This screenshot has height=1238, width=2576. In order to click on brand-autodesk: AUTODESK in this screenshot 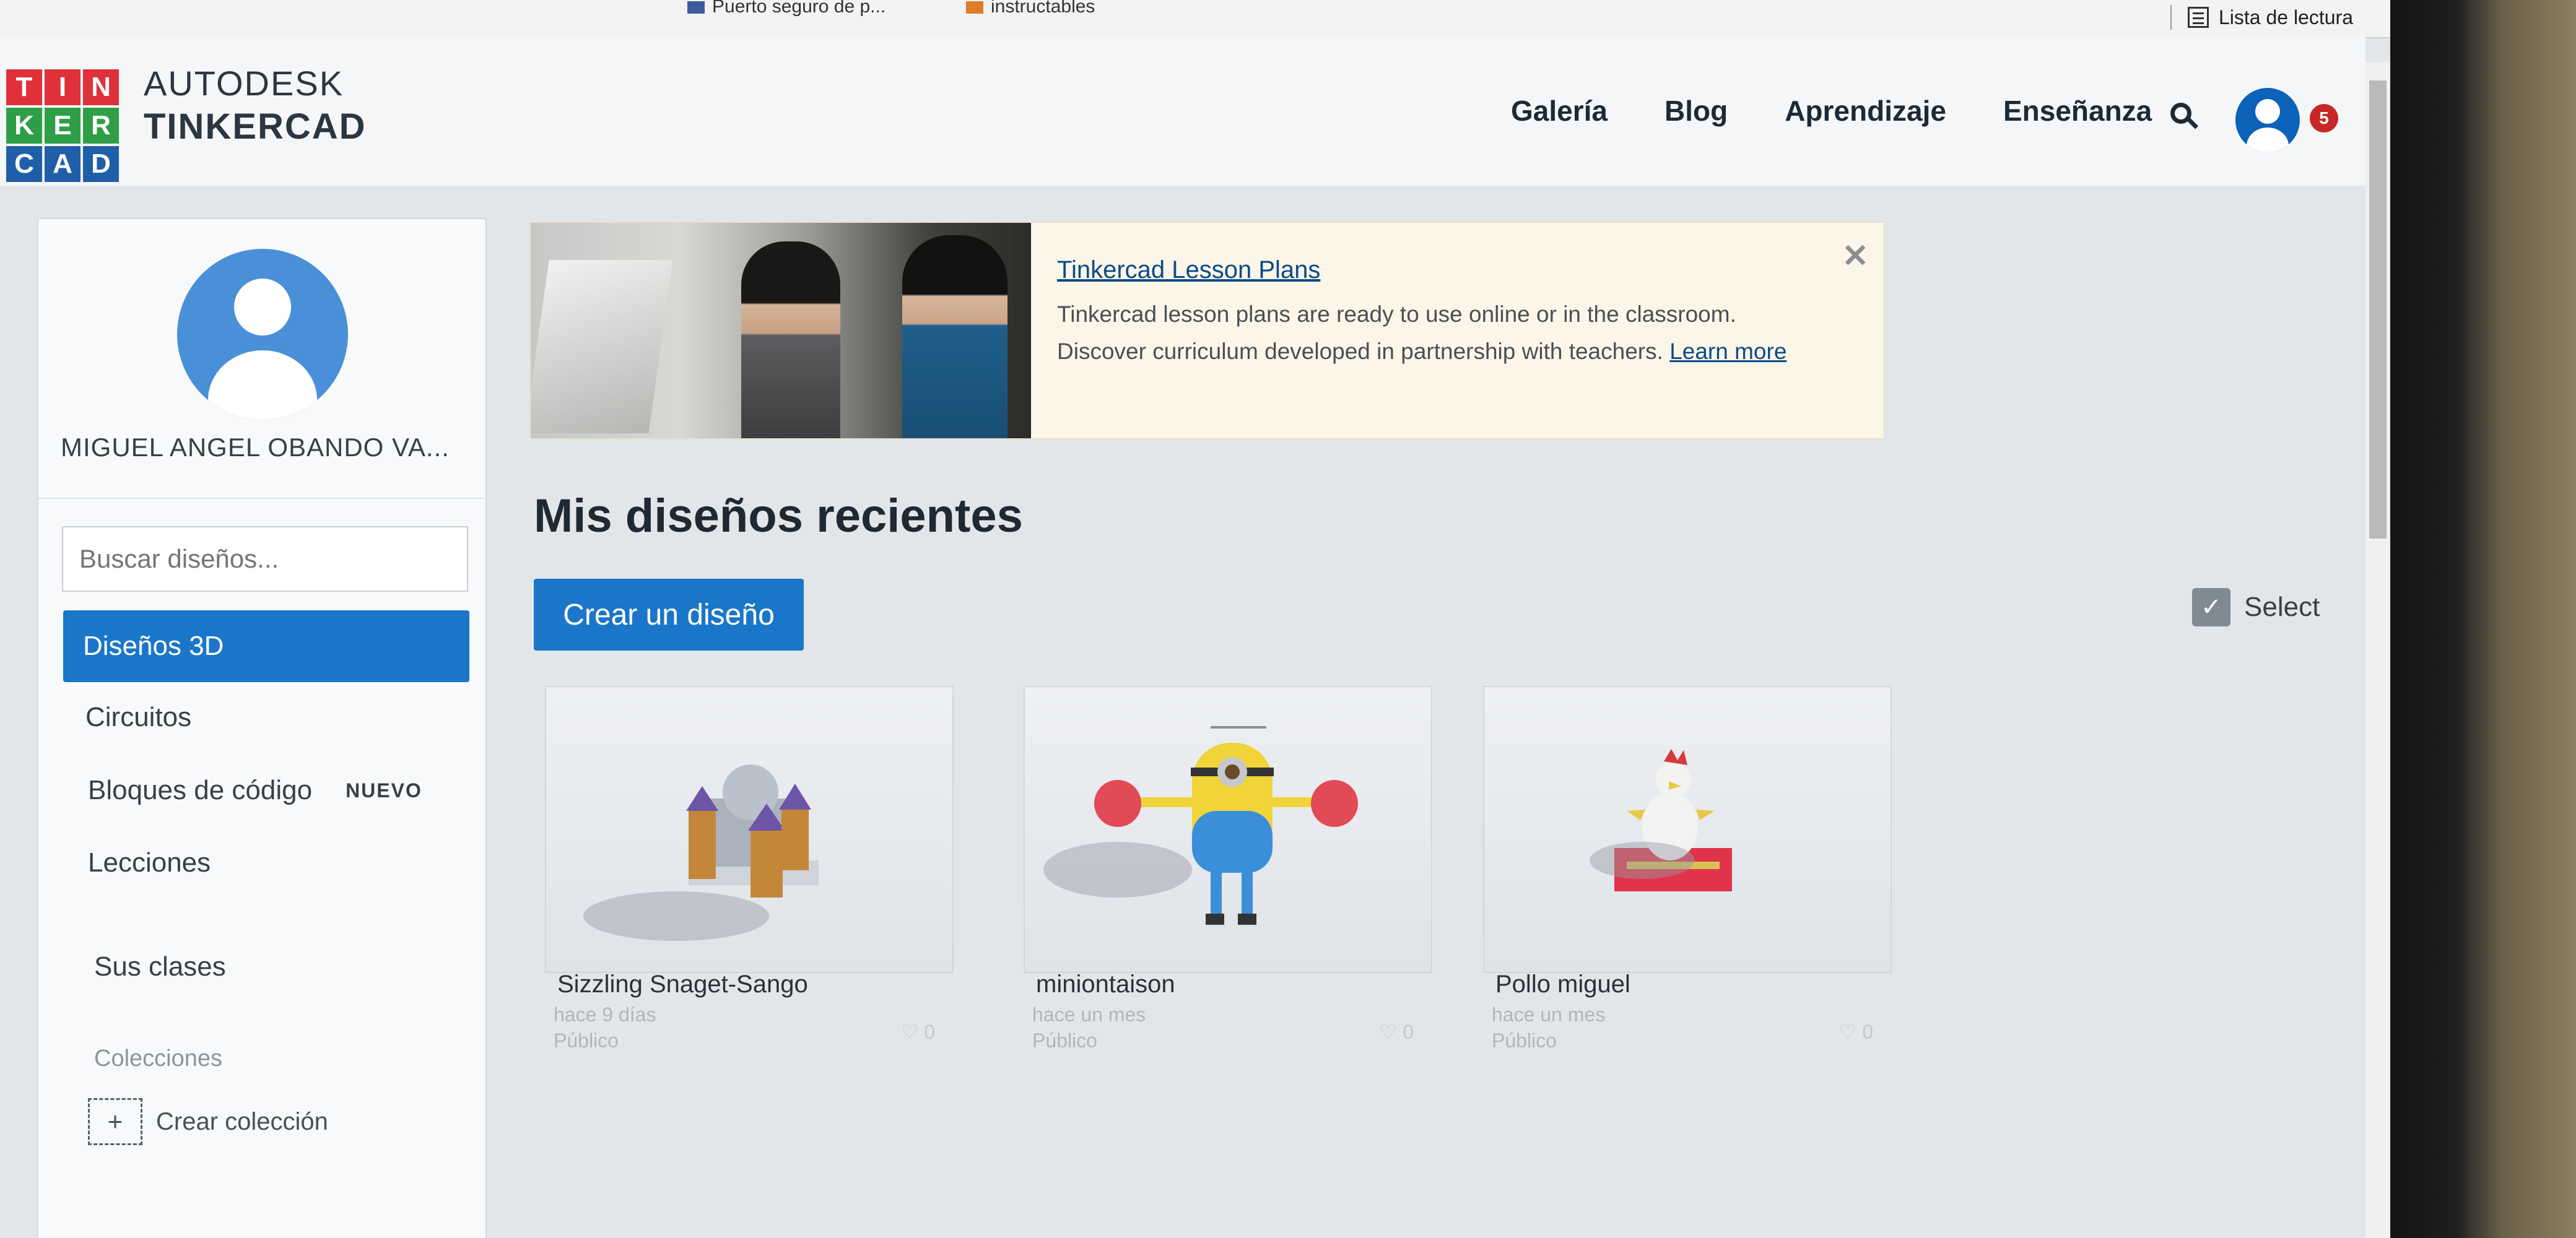, I will do `click(244, 83)`.